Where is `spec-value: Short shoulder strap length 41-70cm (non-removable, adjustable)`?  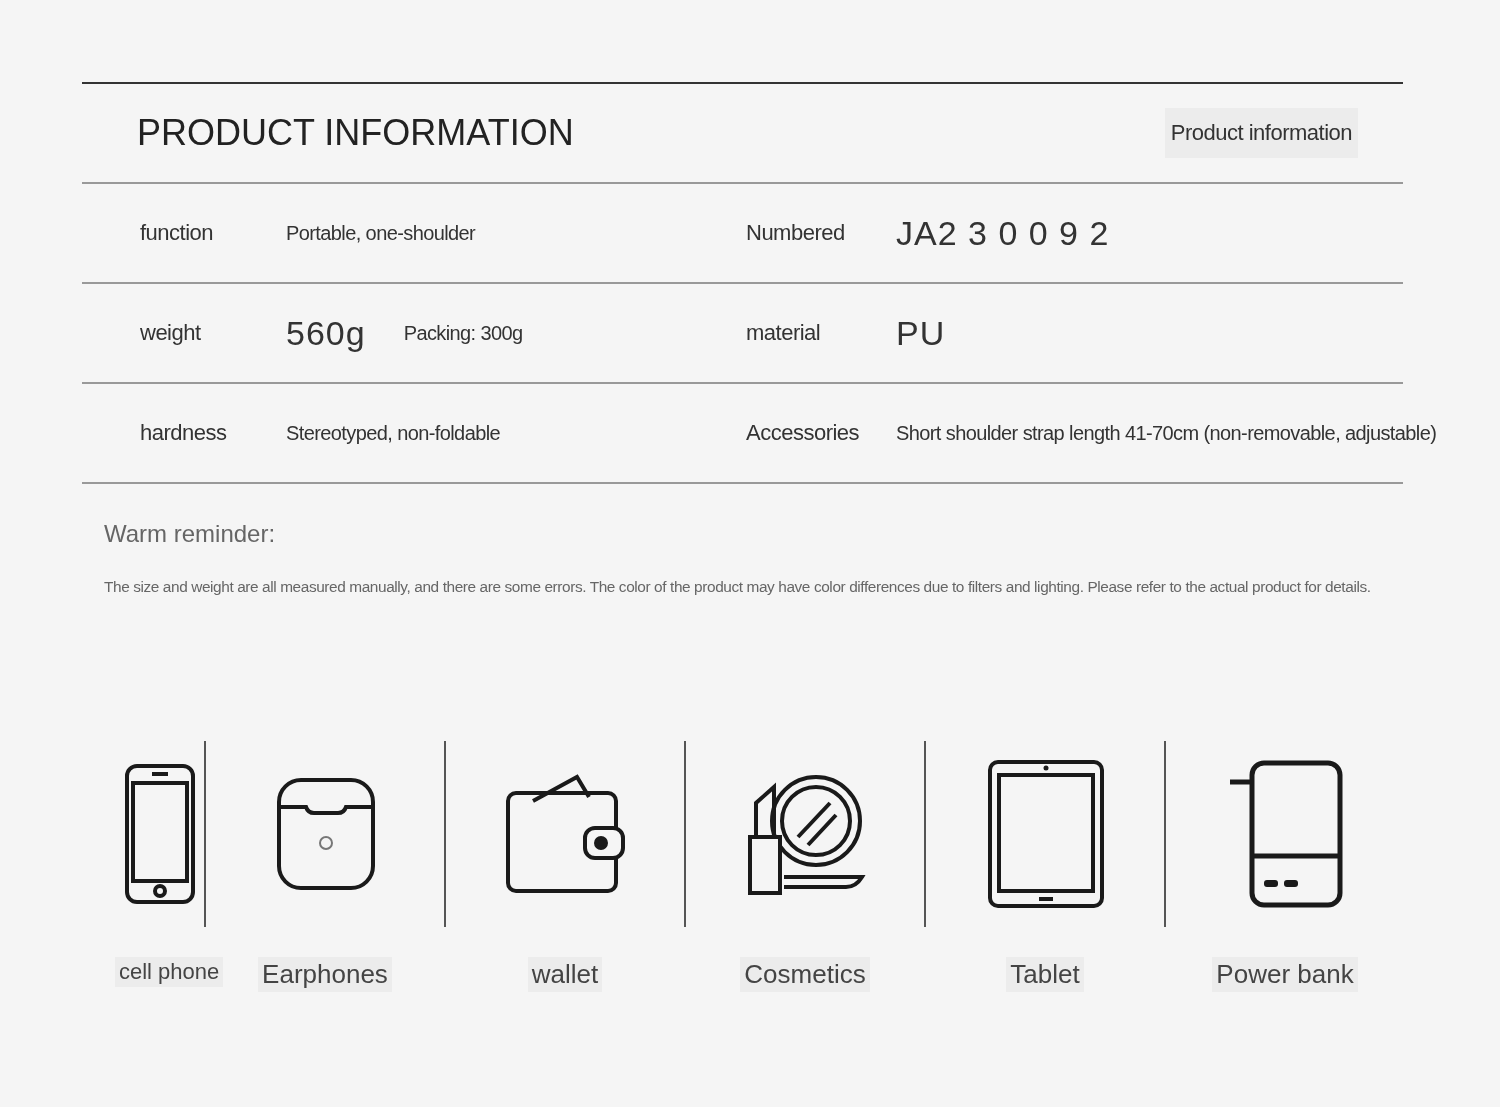 spec-value: Short shoulder strap length 41-70cm (non-removable, adjustable) is located at coordinates (1166, 433).